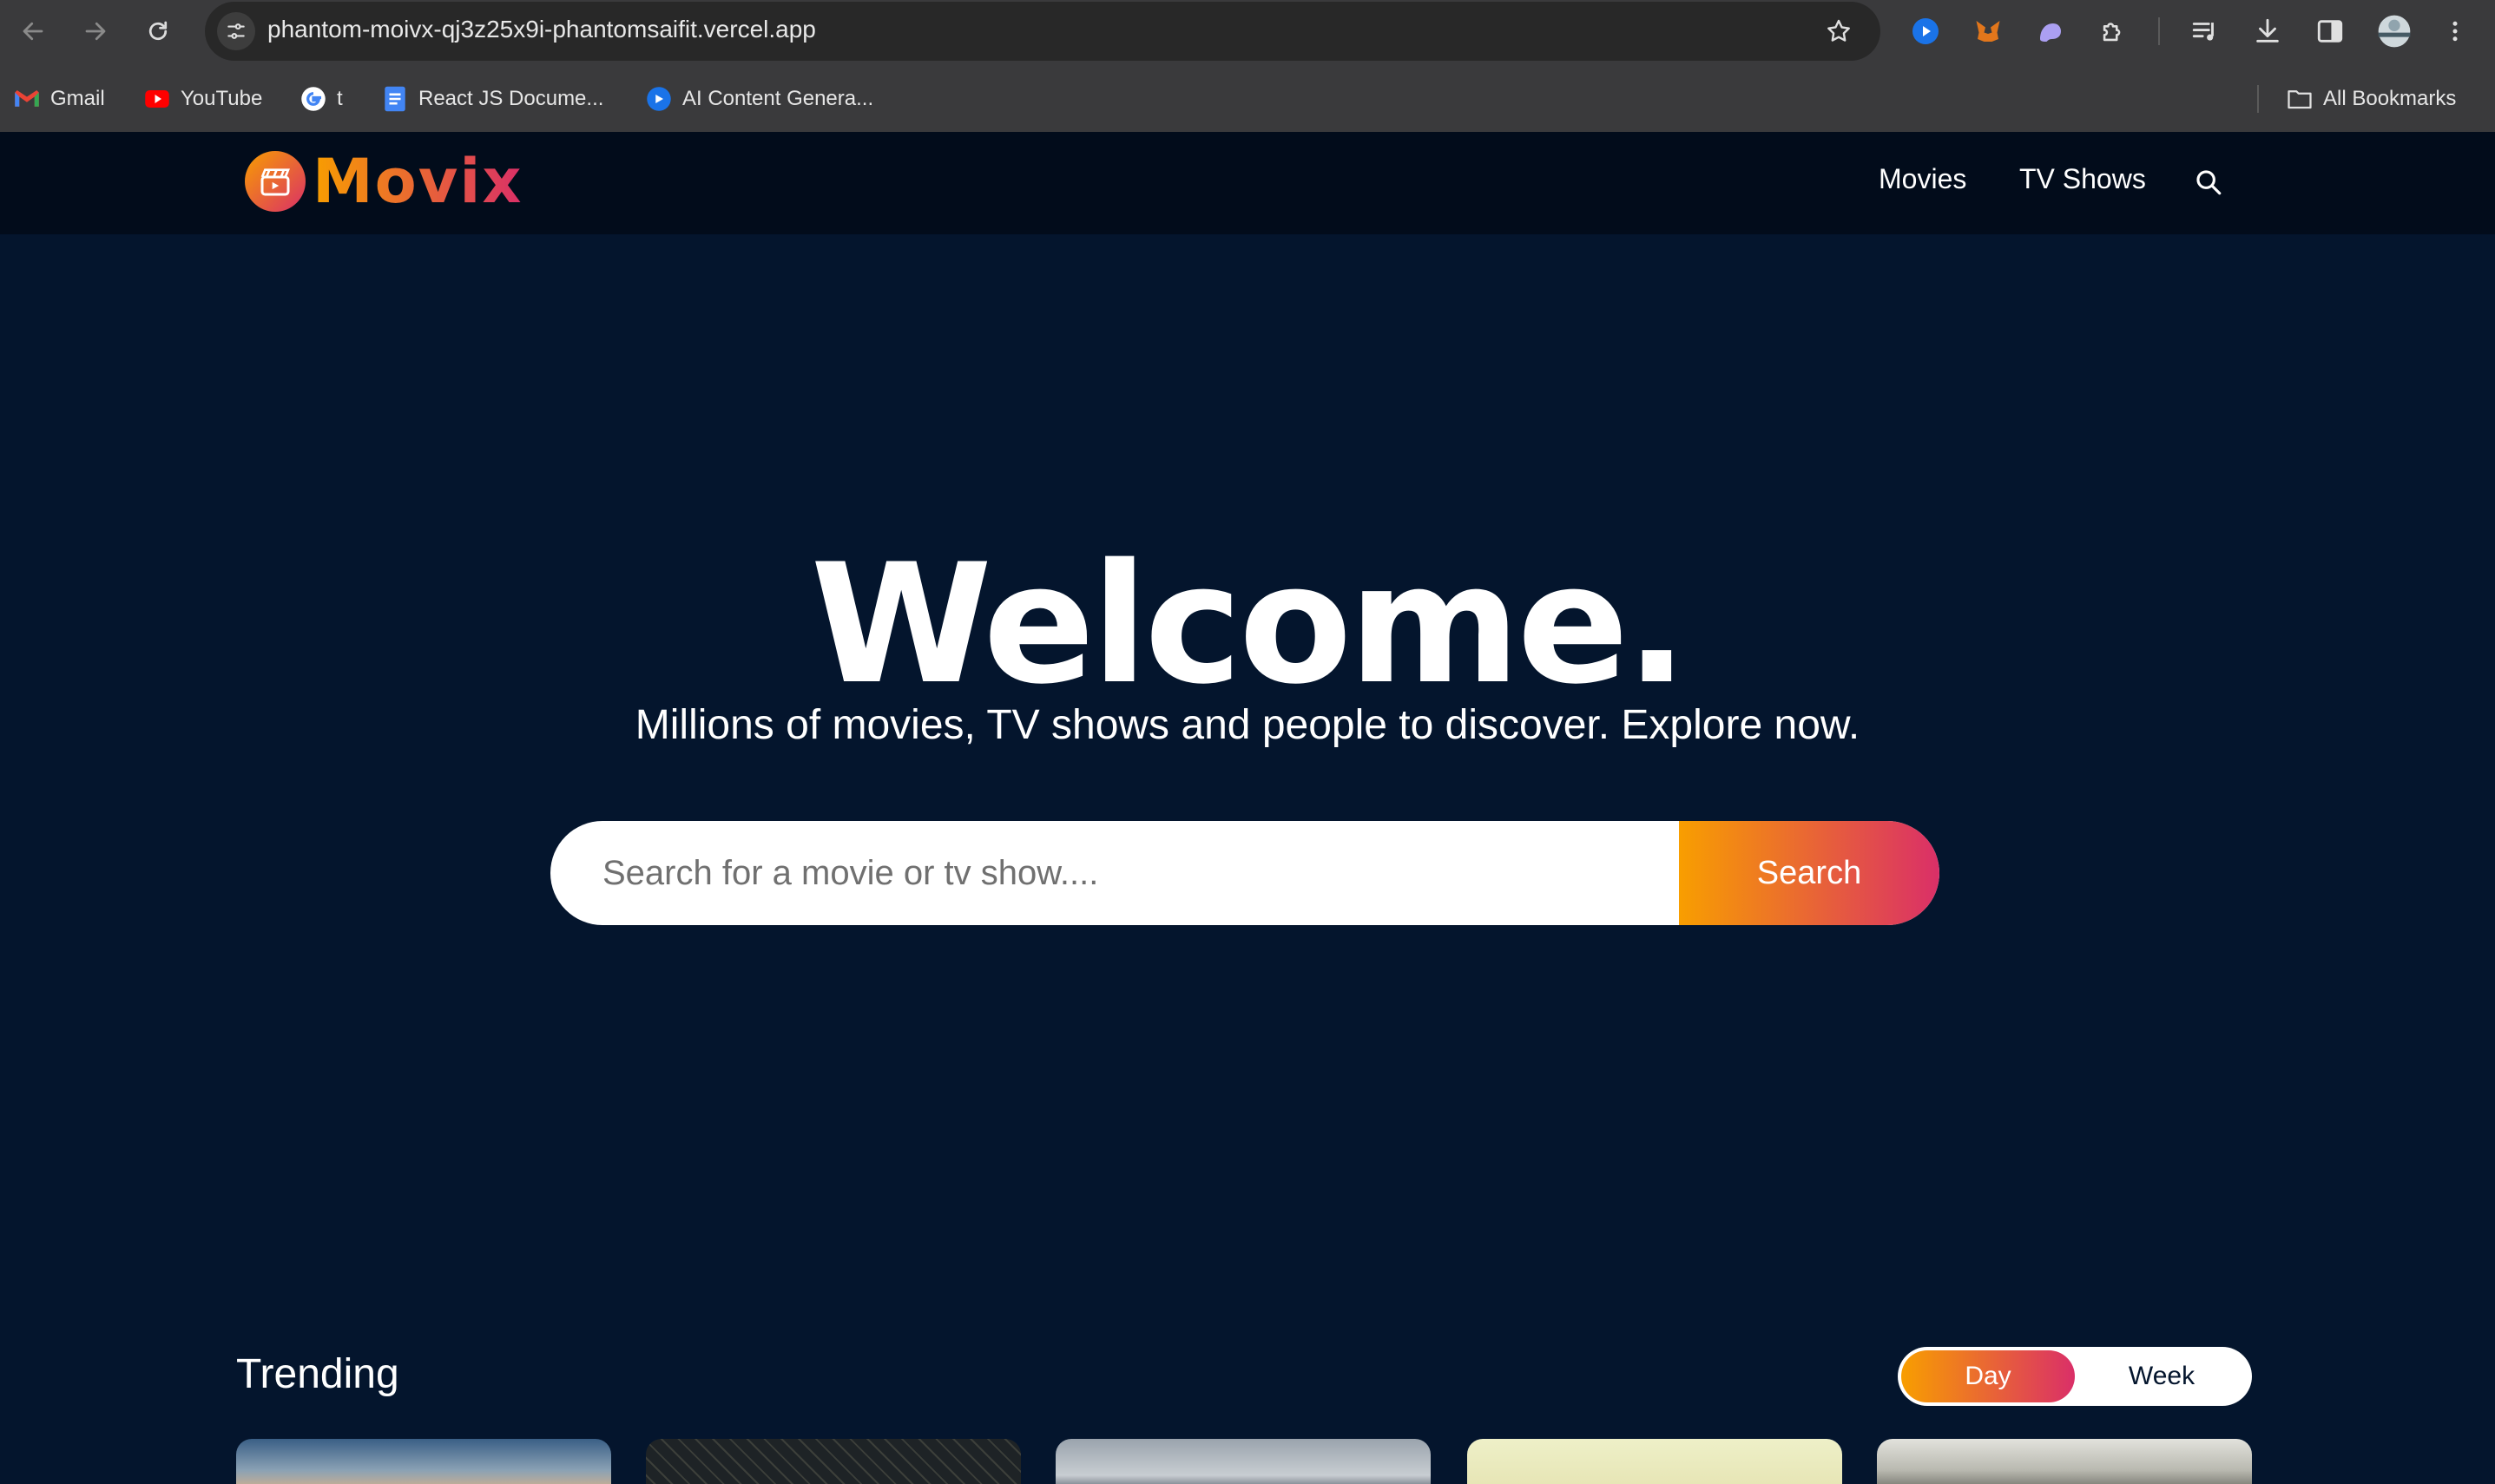 The image size is (2495, 1484). What do you see at coordinates (1247, 183) in the screenshot?
I see `site-header: Movix Movies TV Shows` at bounding box center [1247, 183].